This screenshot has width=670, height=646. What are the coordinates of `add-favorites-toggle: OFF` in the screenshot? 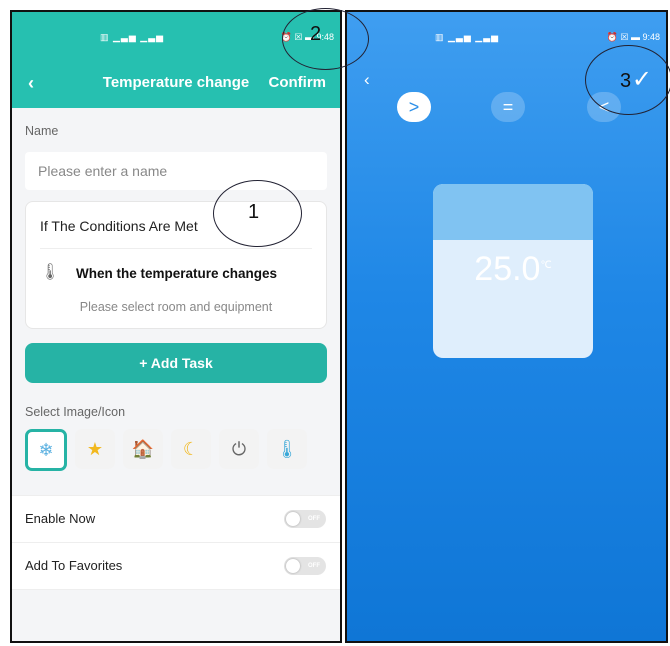 It's located at (305, 566).